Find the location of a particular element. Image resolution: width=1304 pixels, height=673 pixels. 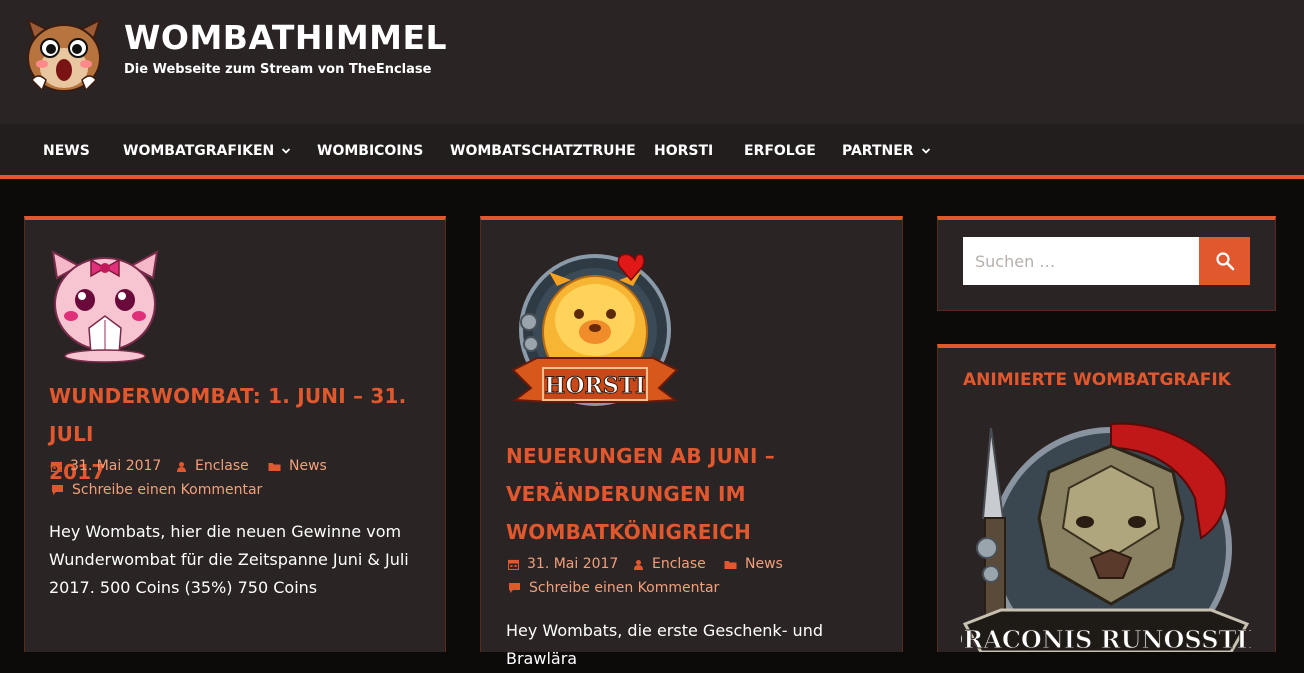

nav-item-label: HORSTI is located at coordinates (684, 151).